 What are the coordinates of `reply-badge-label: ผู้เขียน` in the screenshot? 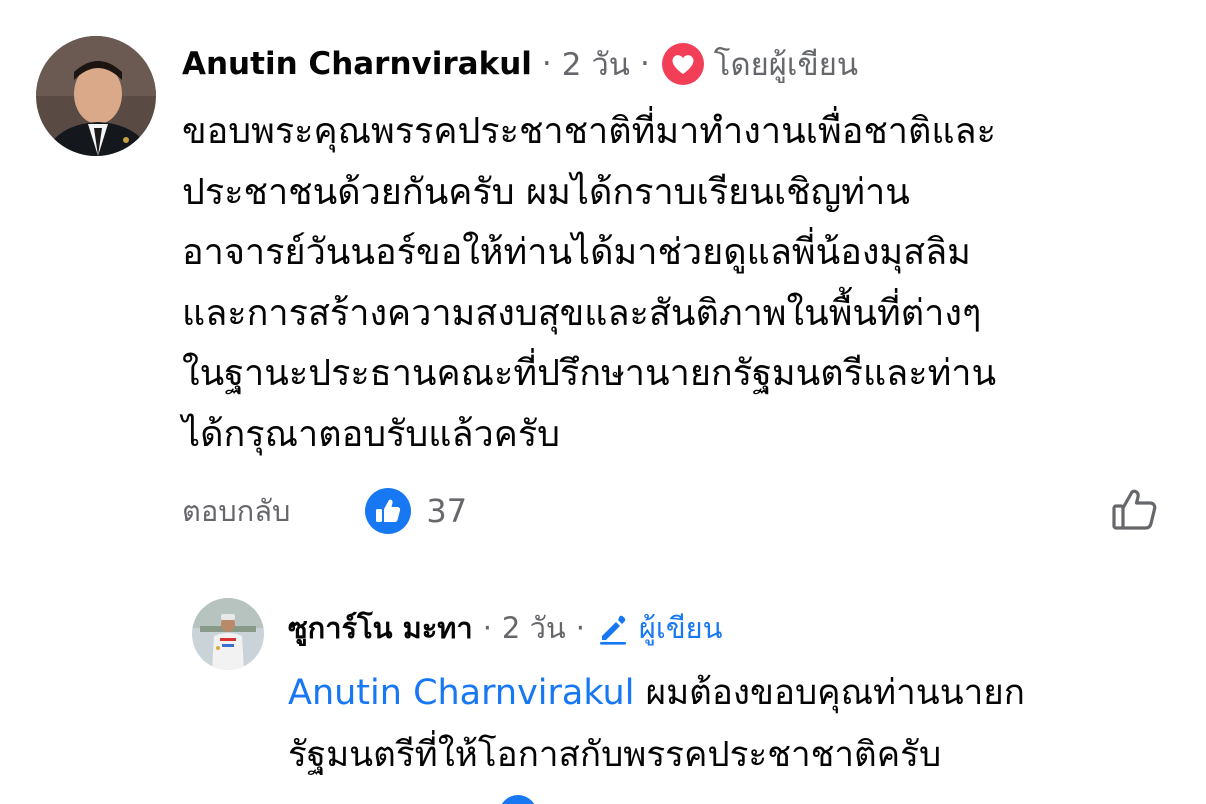 It's located at (680, 628).